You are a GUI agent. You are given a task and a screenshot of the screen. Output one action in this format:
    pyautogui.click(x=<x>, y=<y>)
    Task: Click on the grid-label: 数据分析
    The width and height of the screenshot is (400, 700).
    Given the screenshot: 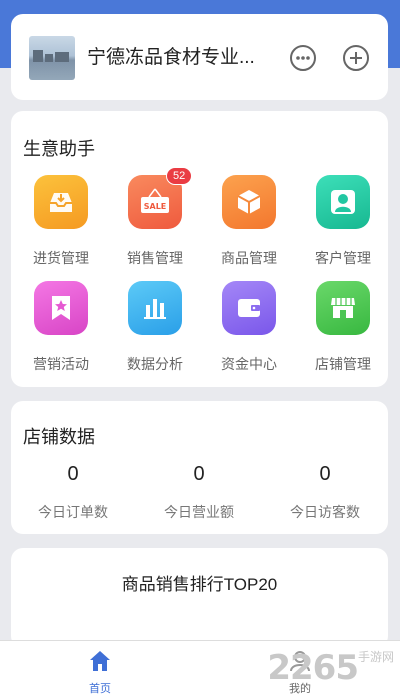 What is the action you would take?
    pyautogui.click(x=155, y=364)
    